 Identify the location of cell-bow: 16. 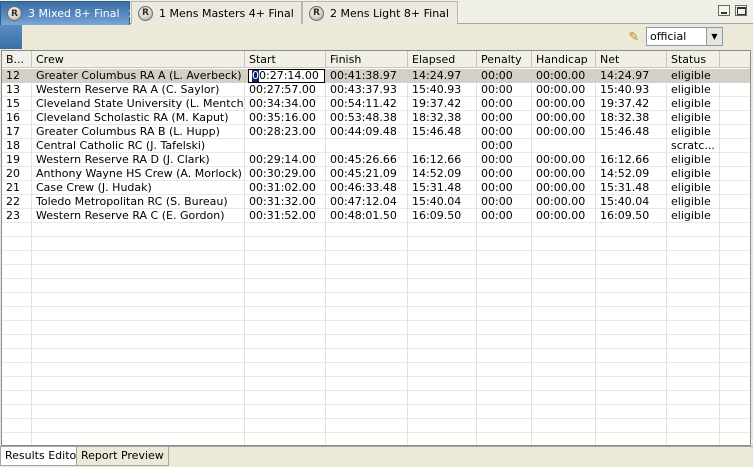
(17, 118).